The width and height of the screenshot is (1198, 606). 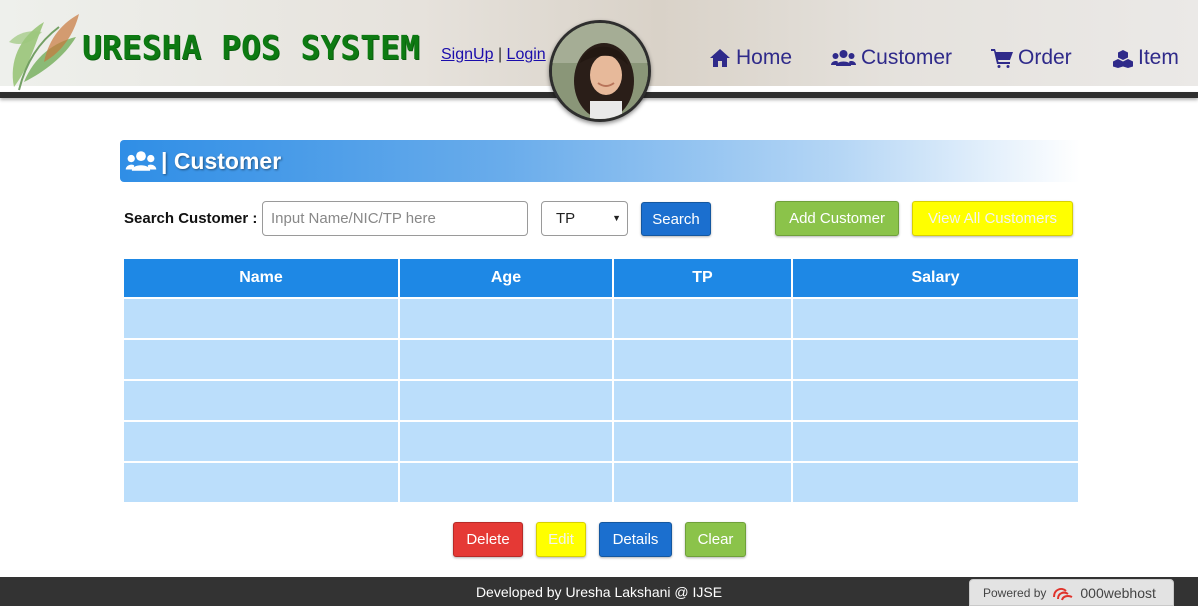 I want to click on footer-credit: Developed by Uresha Lakshani @ IJSE, so click(x=599, y=591).